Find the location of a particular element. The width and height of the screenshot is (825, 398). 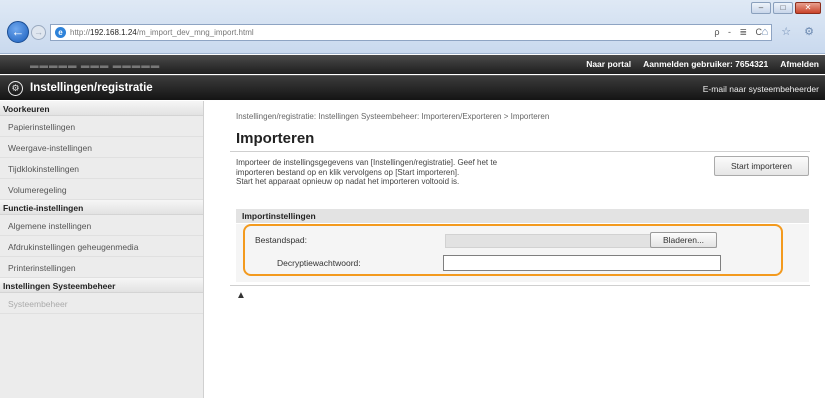

sidebar-item-volume-control: Volumeregeling is located at coordinates (101, 189).